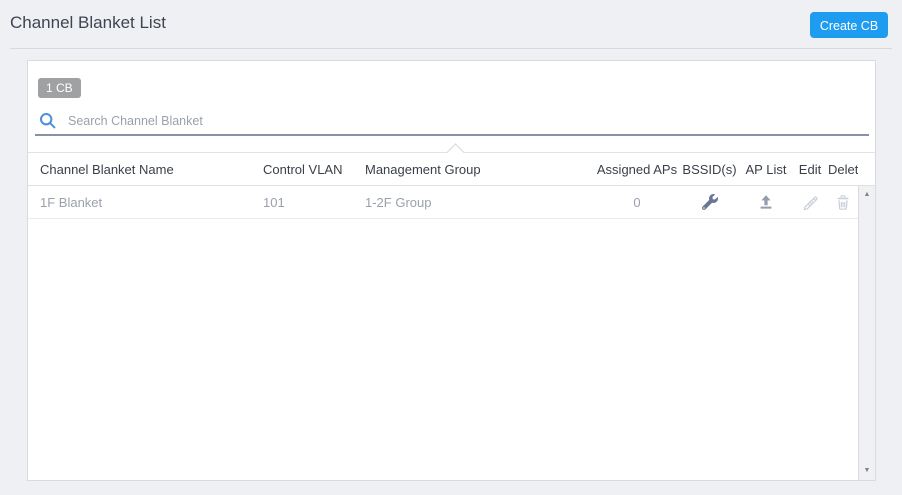 Image resolution: width=902 pixels, height=495 pixels. Describe the element at coordinates (48, 121) in the screenshot. I see `search-icon` at that location.